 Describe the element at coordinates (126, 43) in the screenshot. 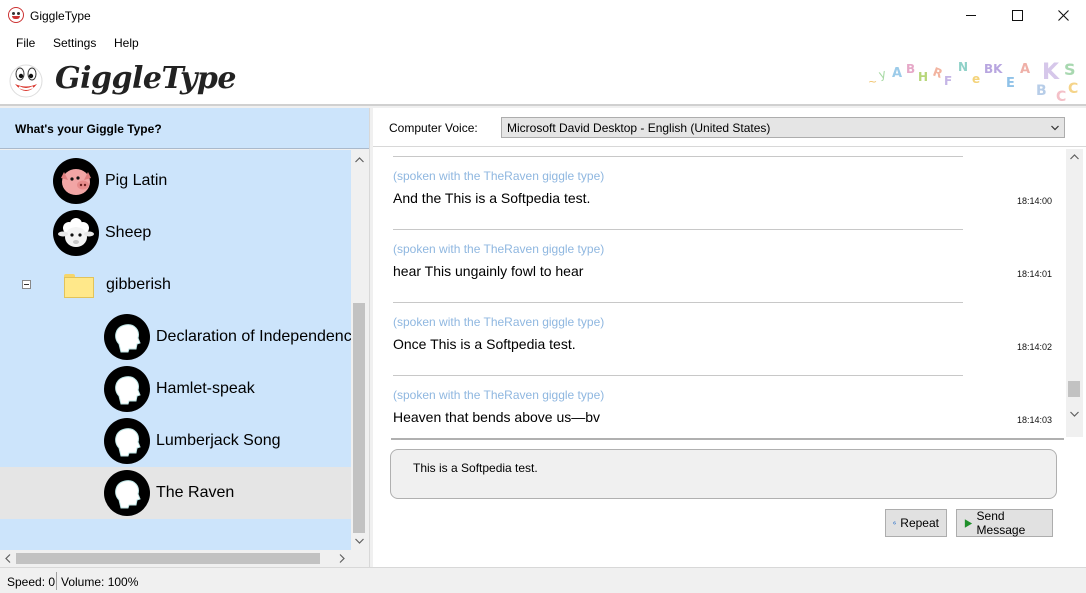

I see `menu-help: Help` at that location.